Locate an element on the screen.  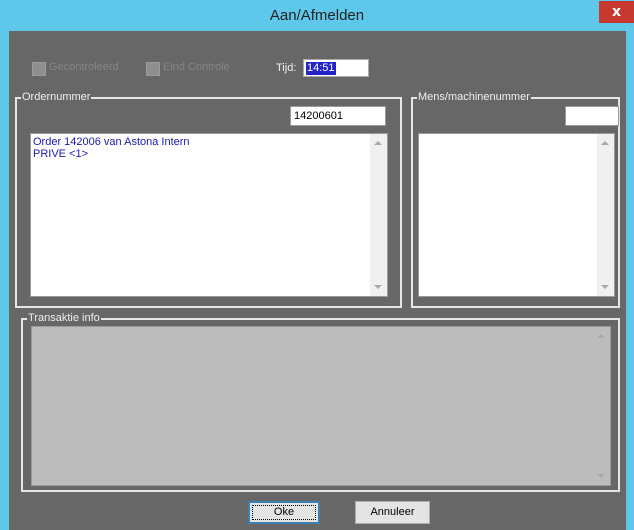
order-list-scrollbar is located at coordinates (378, 215).